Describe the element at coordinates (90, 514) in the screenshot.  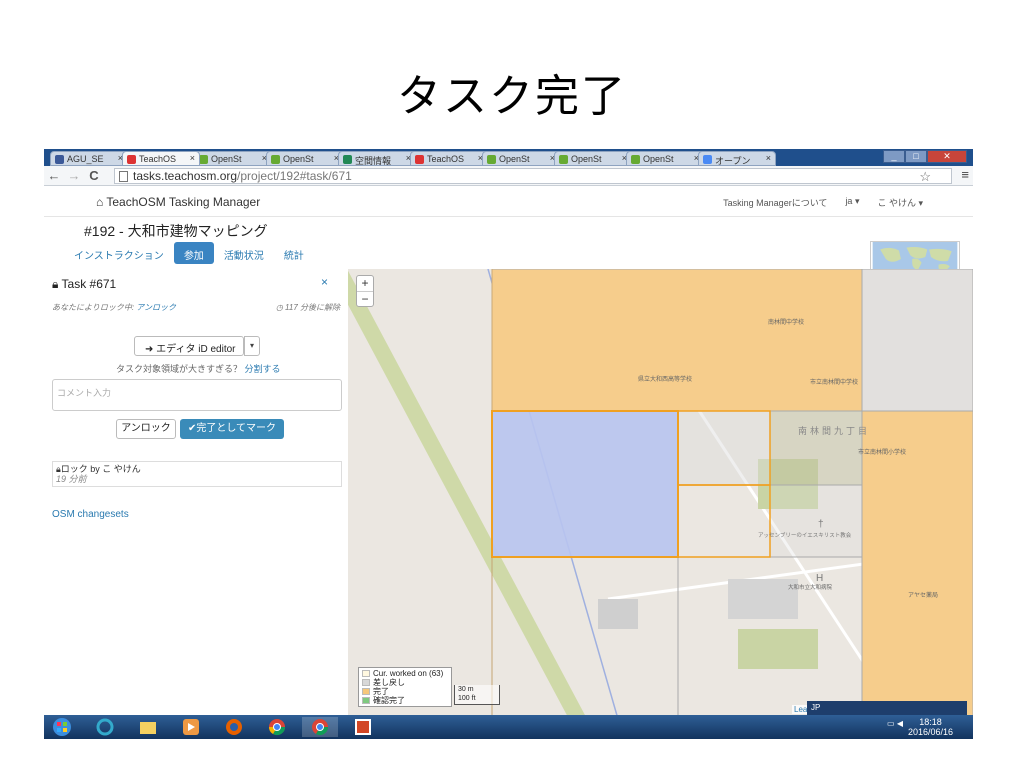
I see `osm-changesets-link: OSM changesets` at that location.